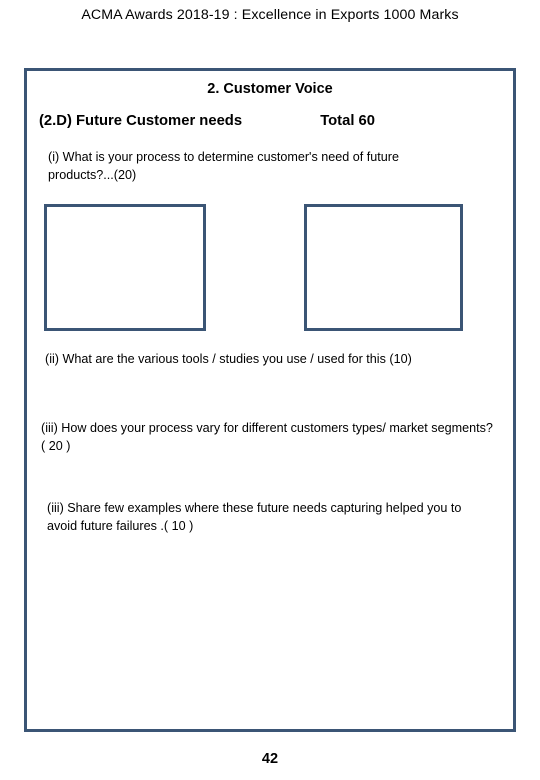 This screenshot has height=780, width=540. I want to click on subsection-total-marks: Total 60, so click(348, 121).